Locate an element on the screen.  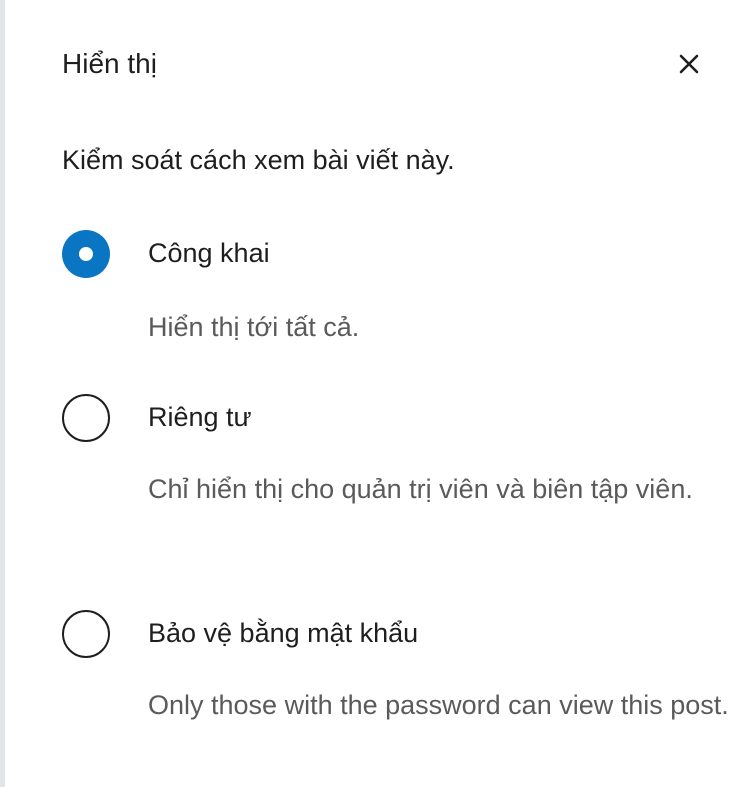
radio-password is located at coordinates (86, 634).